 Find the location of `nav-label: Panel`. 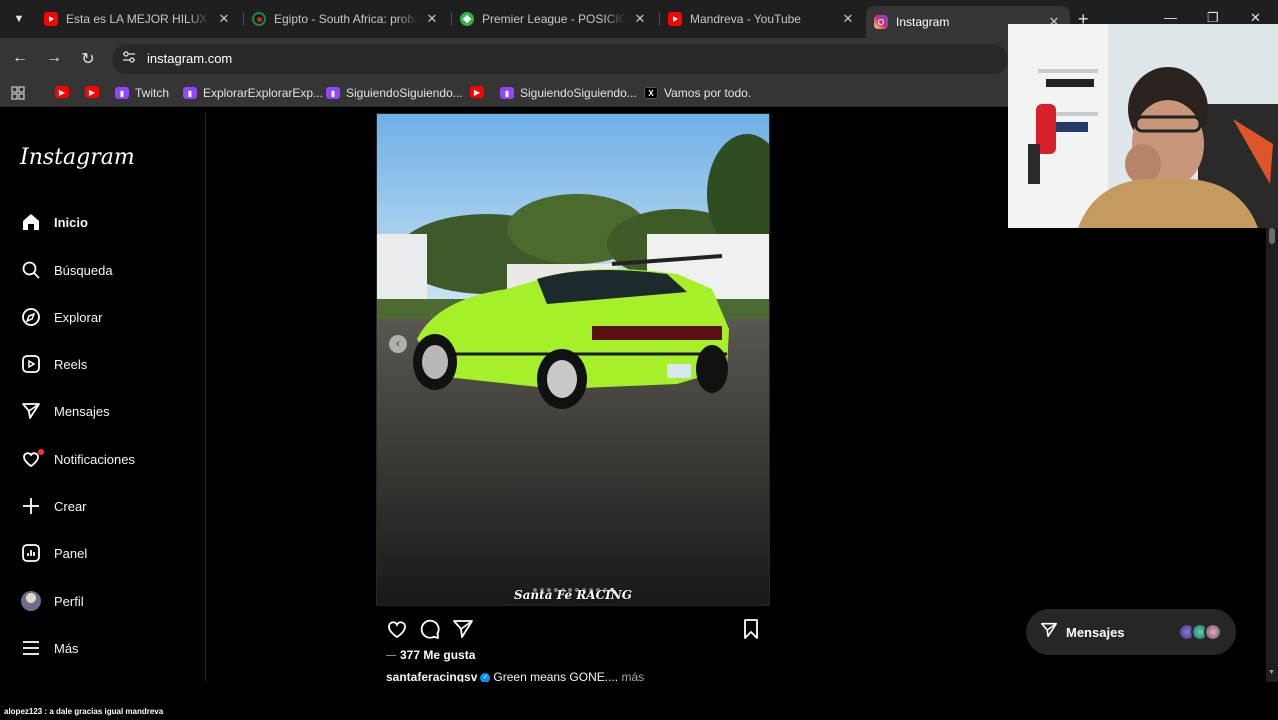

nav-label: Panel is located at coordinates (71, 553).